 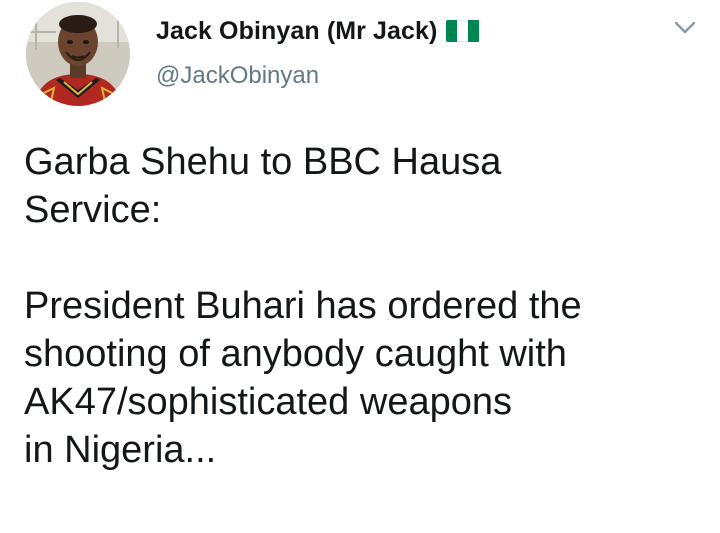 I want to click on display-name: Jack Obinyan (Mr Jack), so click(x=297, y=31).